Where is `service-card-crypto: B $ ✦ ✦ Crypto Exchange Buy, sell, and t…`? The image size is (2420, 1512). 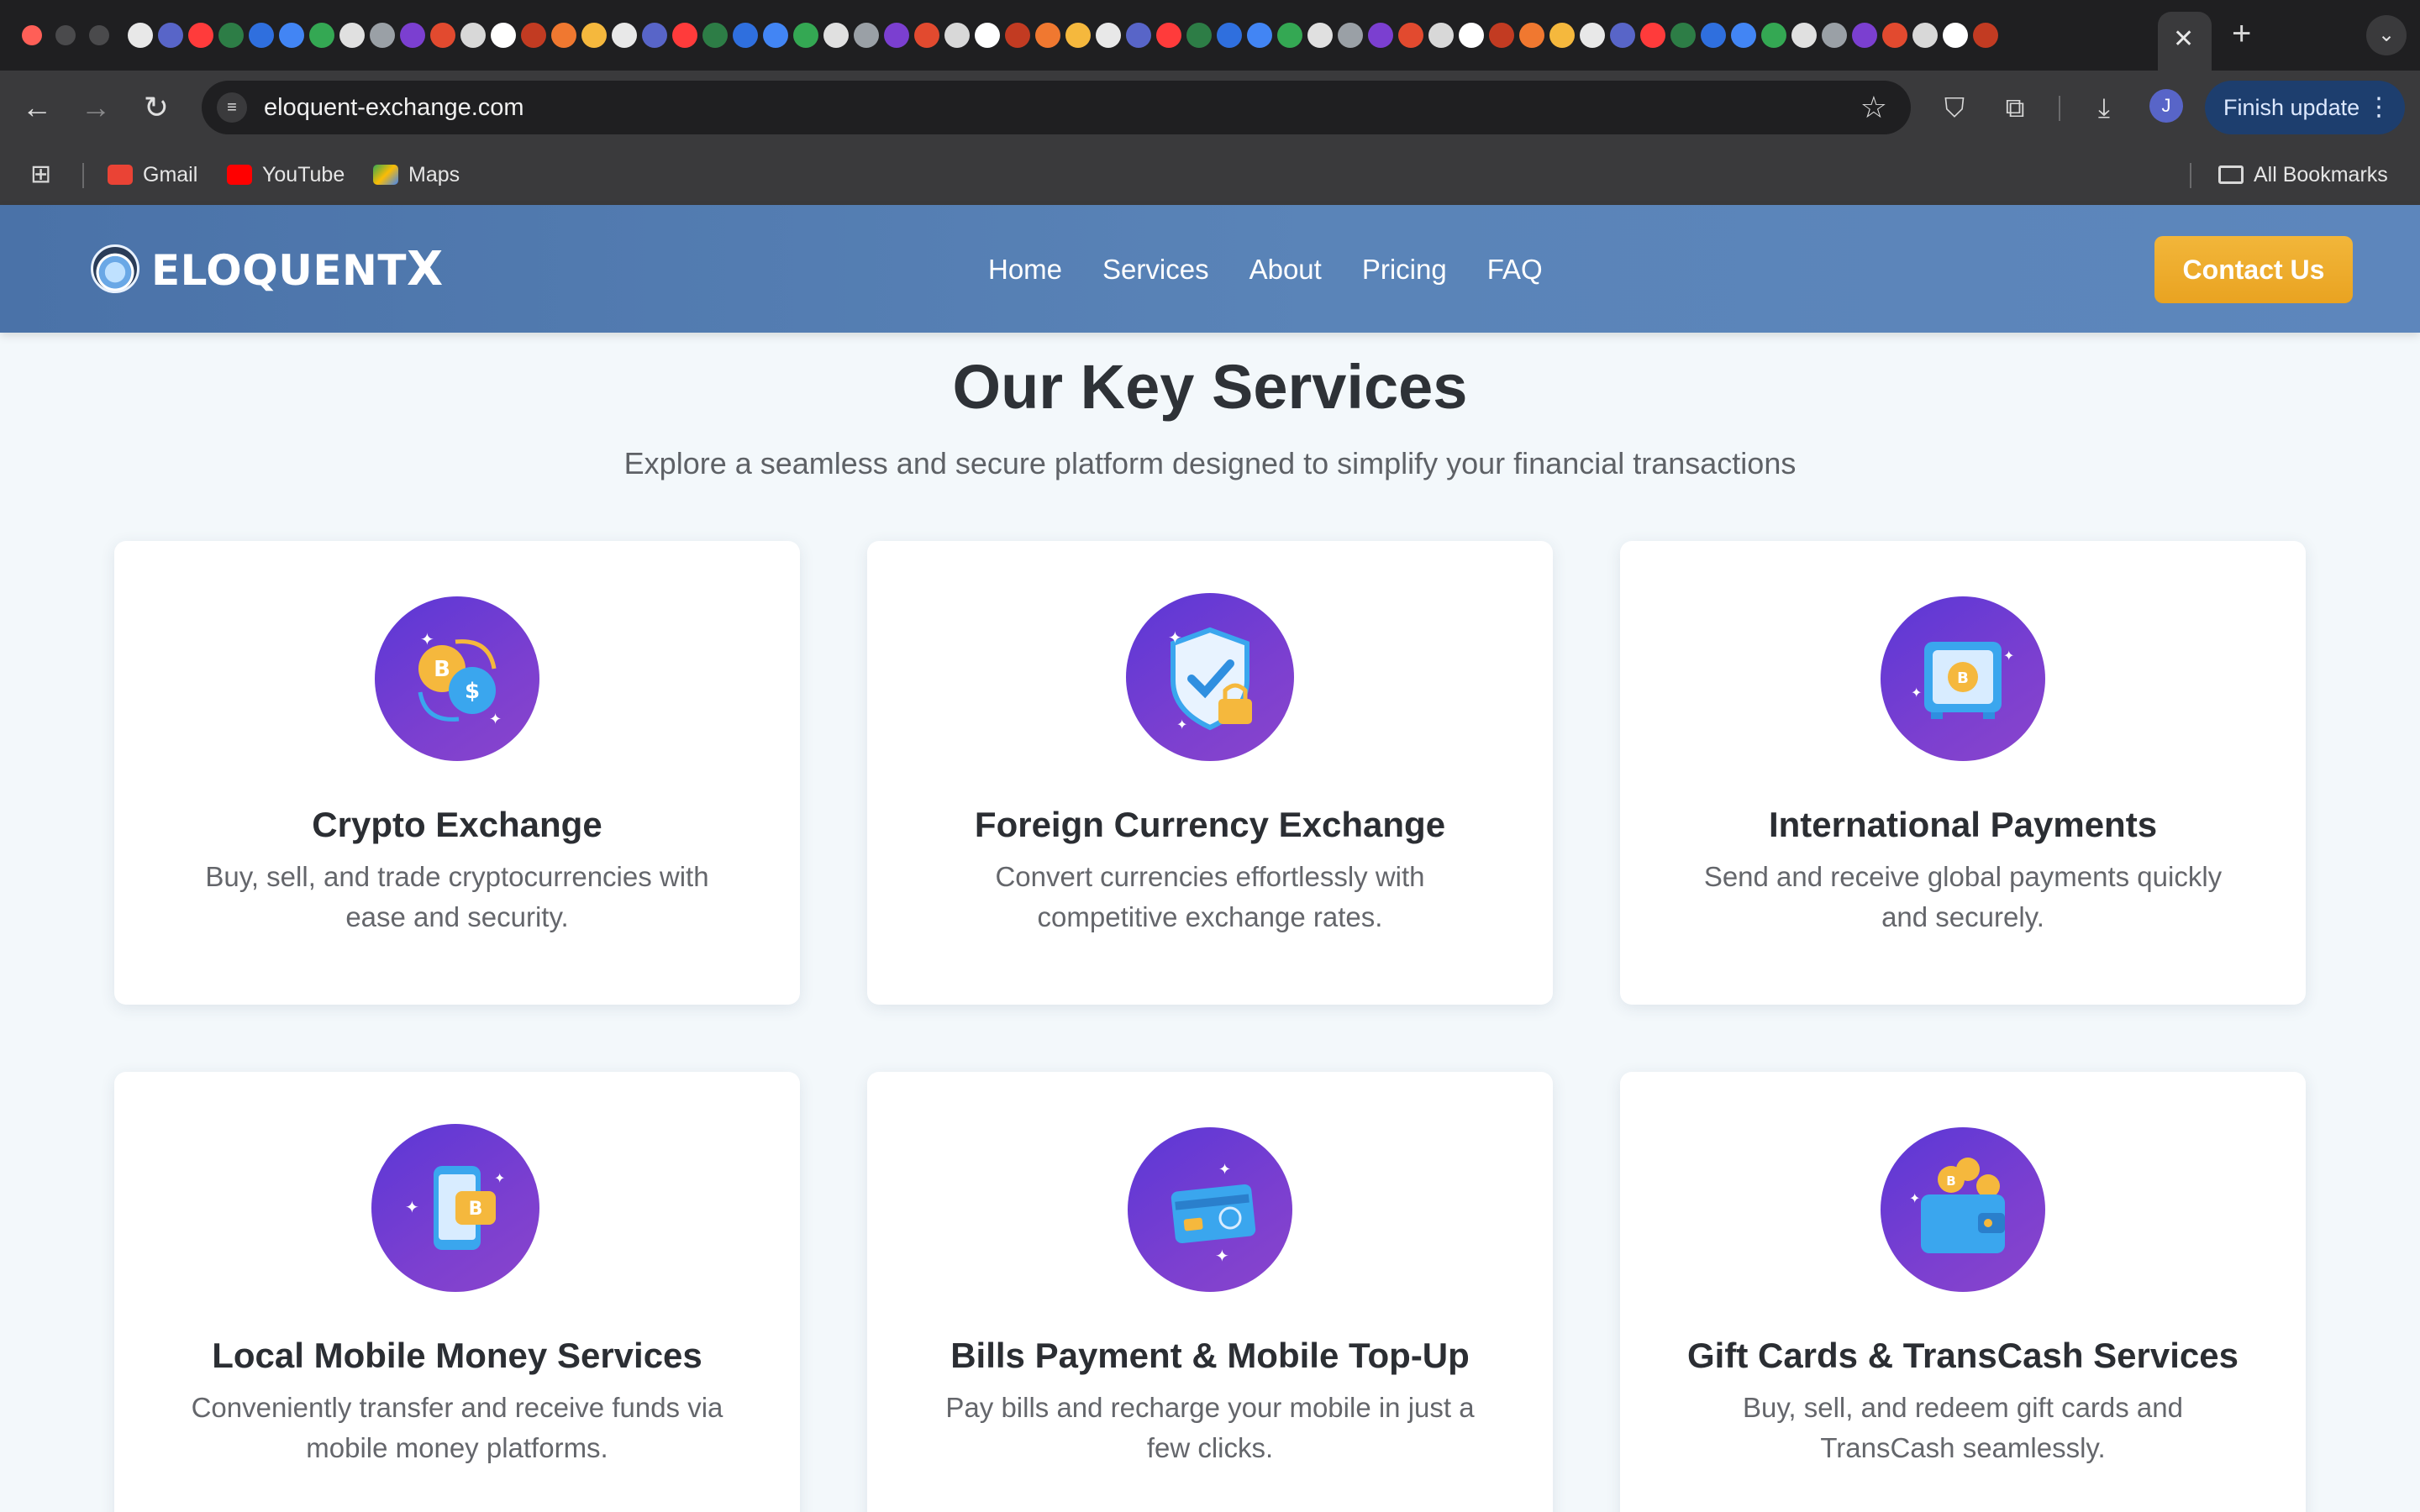
service-card-crypto: B $ ✦ ✦ Crypto Exchange Buy, sell, and t… is located at coordinates (457, 773).